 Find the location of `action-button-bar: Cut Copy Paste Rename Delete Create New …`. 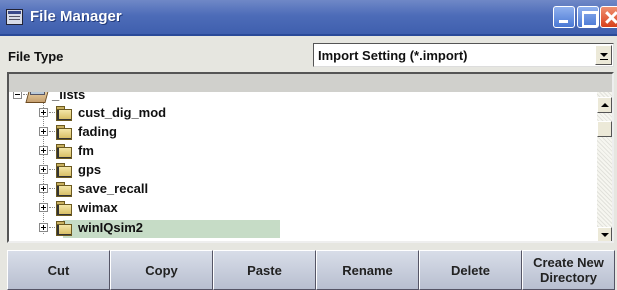

action-button-bar: Cut Copy Paste Rename Delete Create New … is located at coordinates (308, 269).